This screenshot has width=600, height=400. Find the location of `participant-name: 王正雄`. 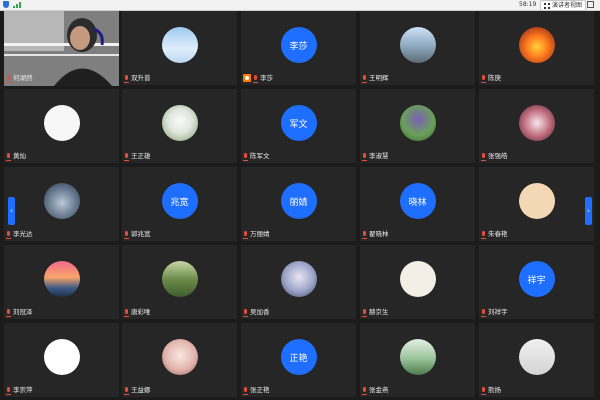

participant-name: 王正雄 is located at coordinates (141, 156).